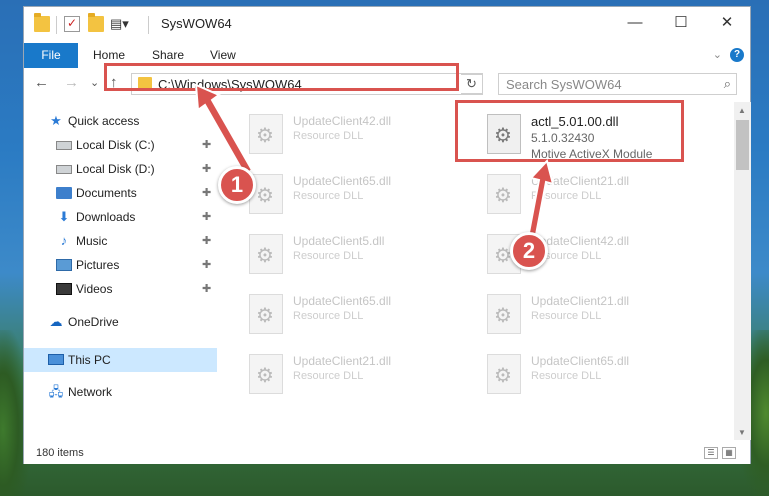 The image size is (769, 496). What do you see at coordinates (529, 251) in the screenshot?
I see `step-2-badge: 2` at bounding box center [529, 251].